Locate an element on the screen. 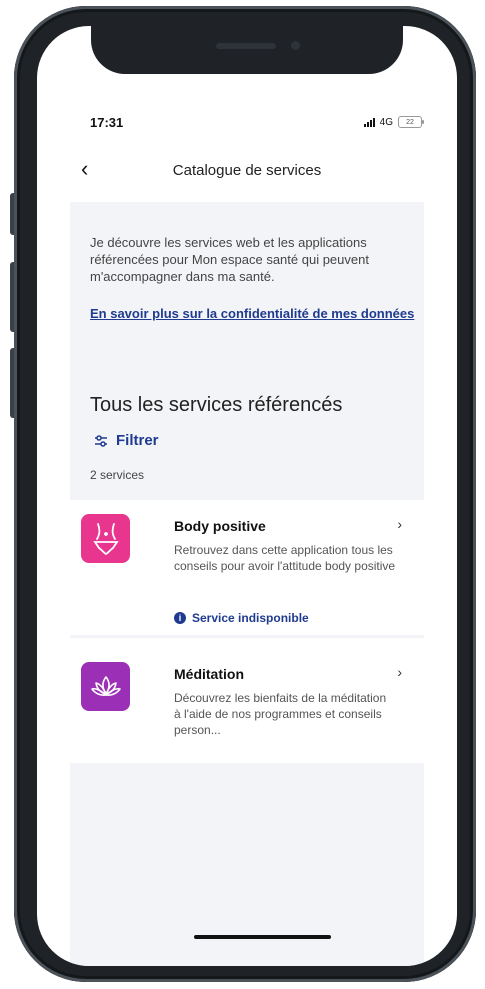  filter-icon is located at coordinates (101, 440).